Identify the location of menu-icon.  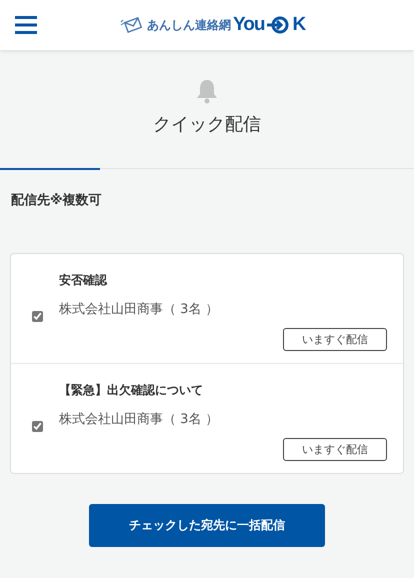
(26, 25).